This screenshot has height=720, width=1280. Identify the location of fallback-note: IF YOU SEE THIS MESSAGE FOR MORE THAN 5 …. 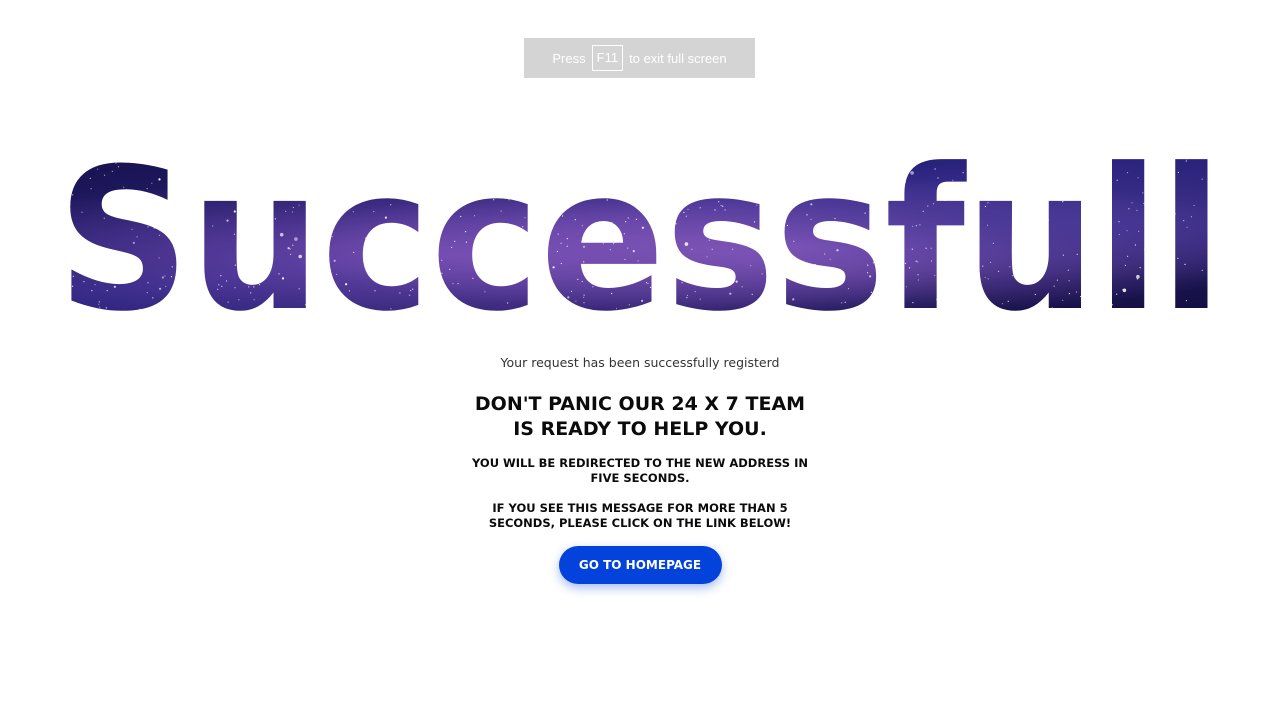
(640, 515).